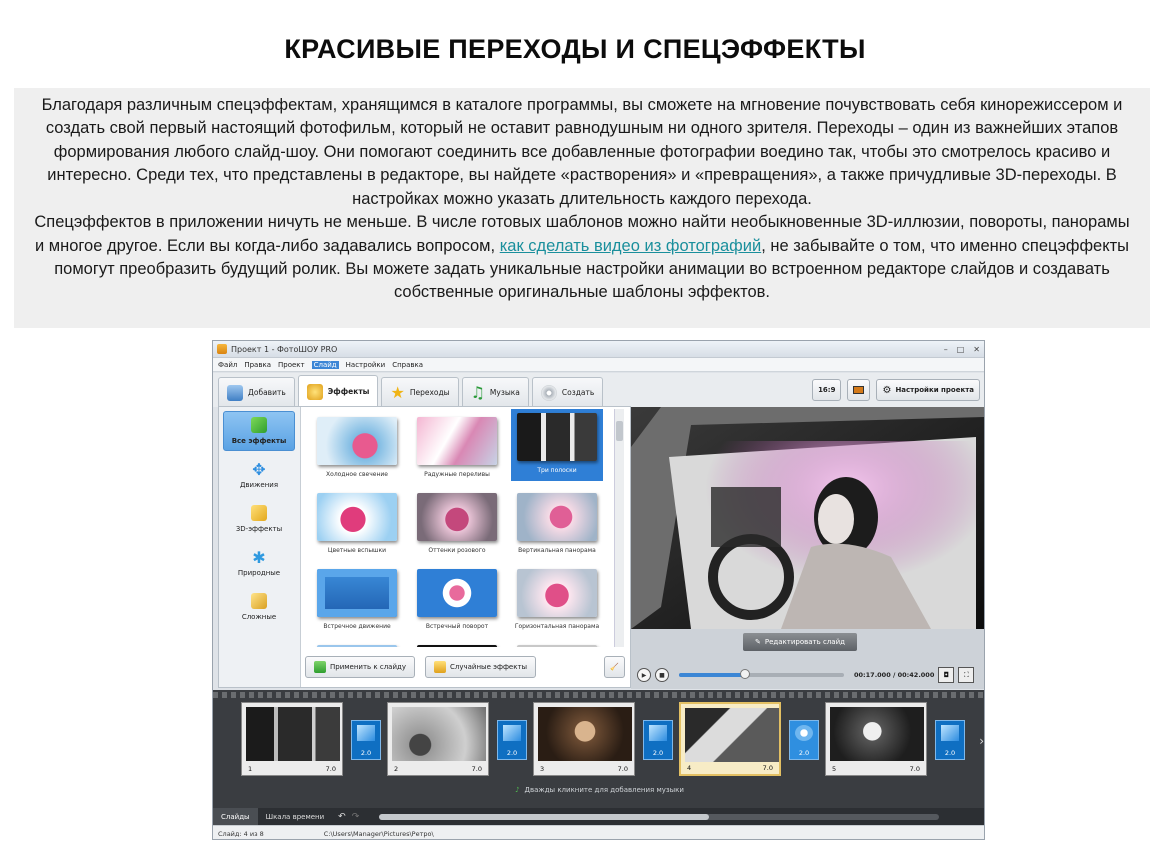 The image size is (1150, 864). I want to click on menu-project: Проект, so click(291, 365).